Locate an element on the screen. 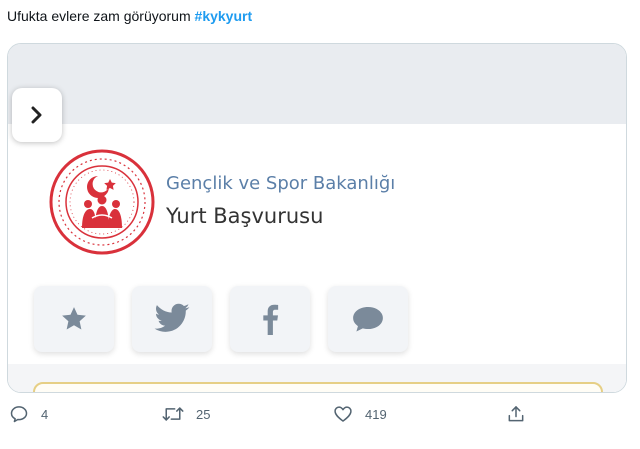 The width and height of the screenshot is (640, 449). service-title: Yurt Başvurusu is located at coordinates (245, 216).